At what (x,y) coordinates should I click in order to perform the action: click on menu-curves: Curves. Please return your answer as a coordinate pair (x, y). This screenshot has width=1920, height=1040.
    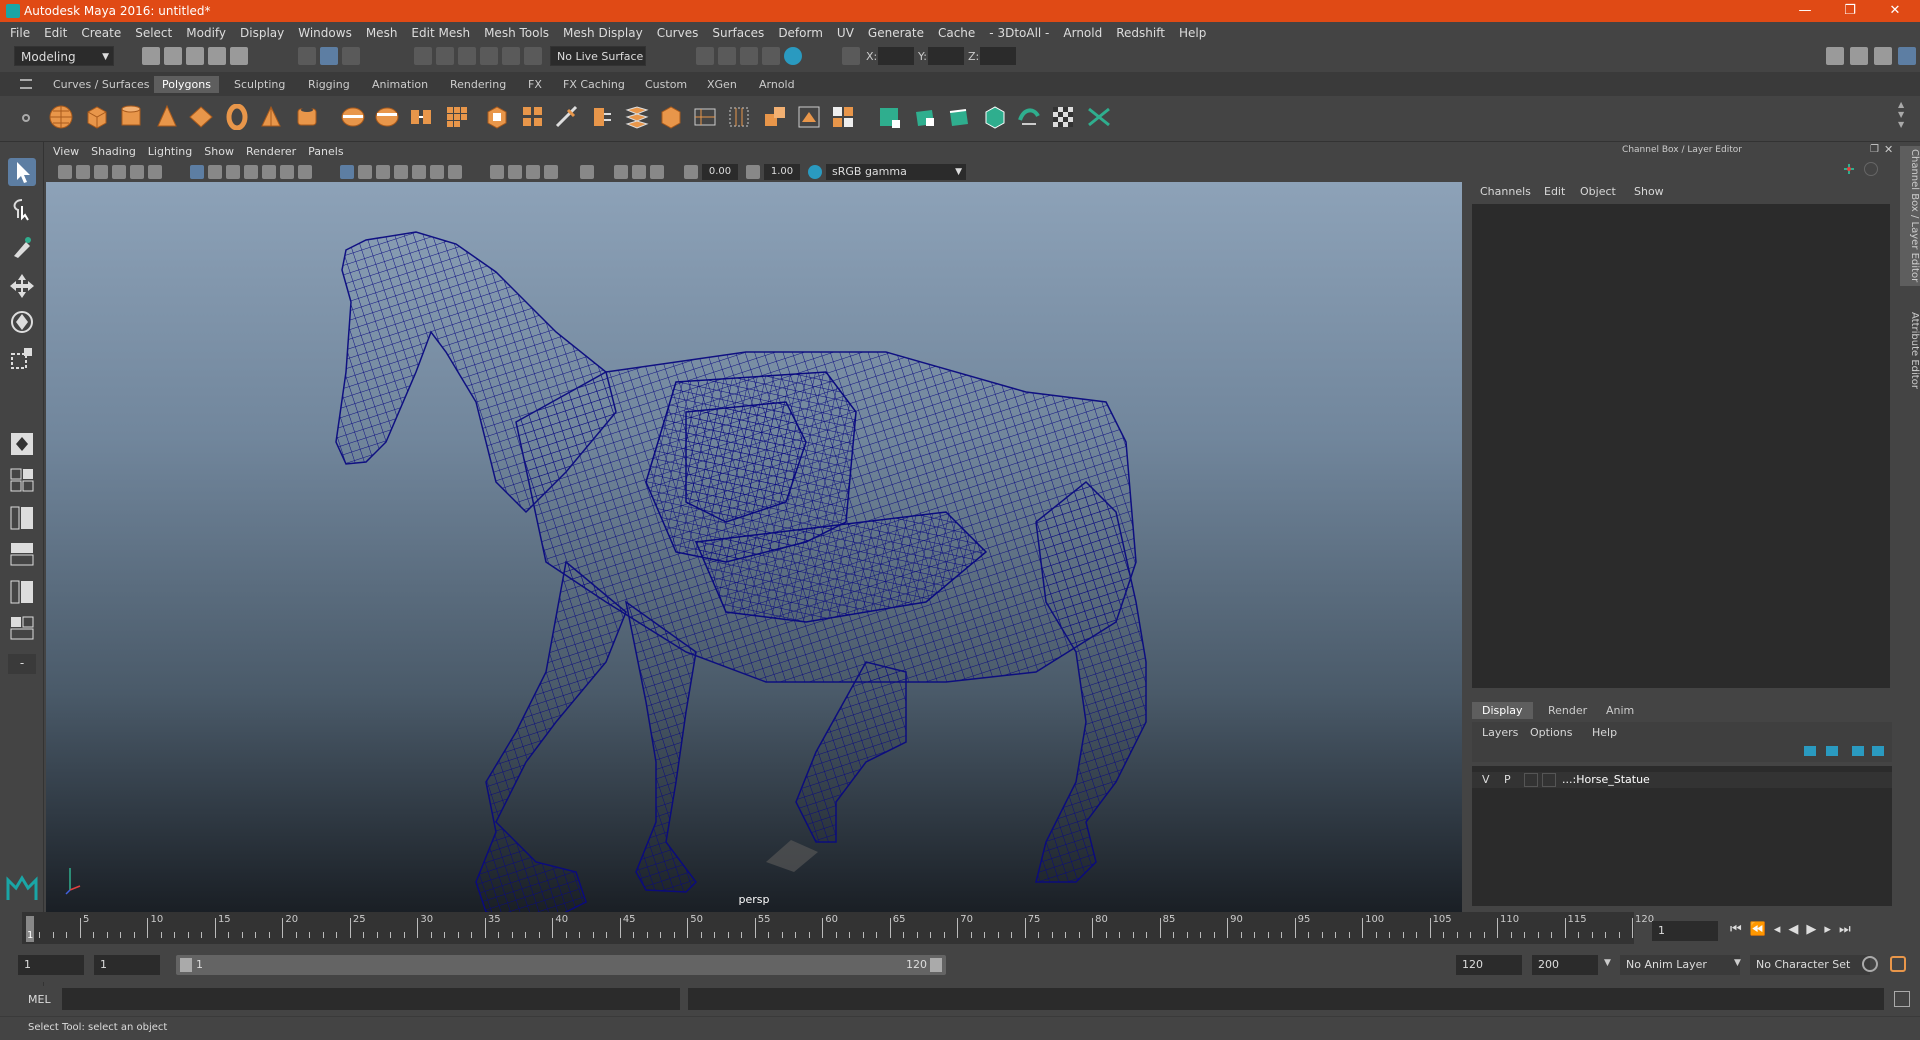
    Looking at the image, I should click on (678, 33).